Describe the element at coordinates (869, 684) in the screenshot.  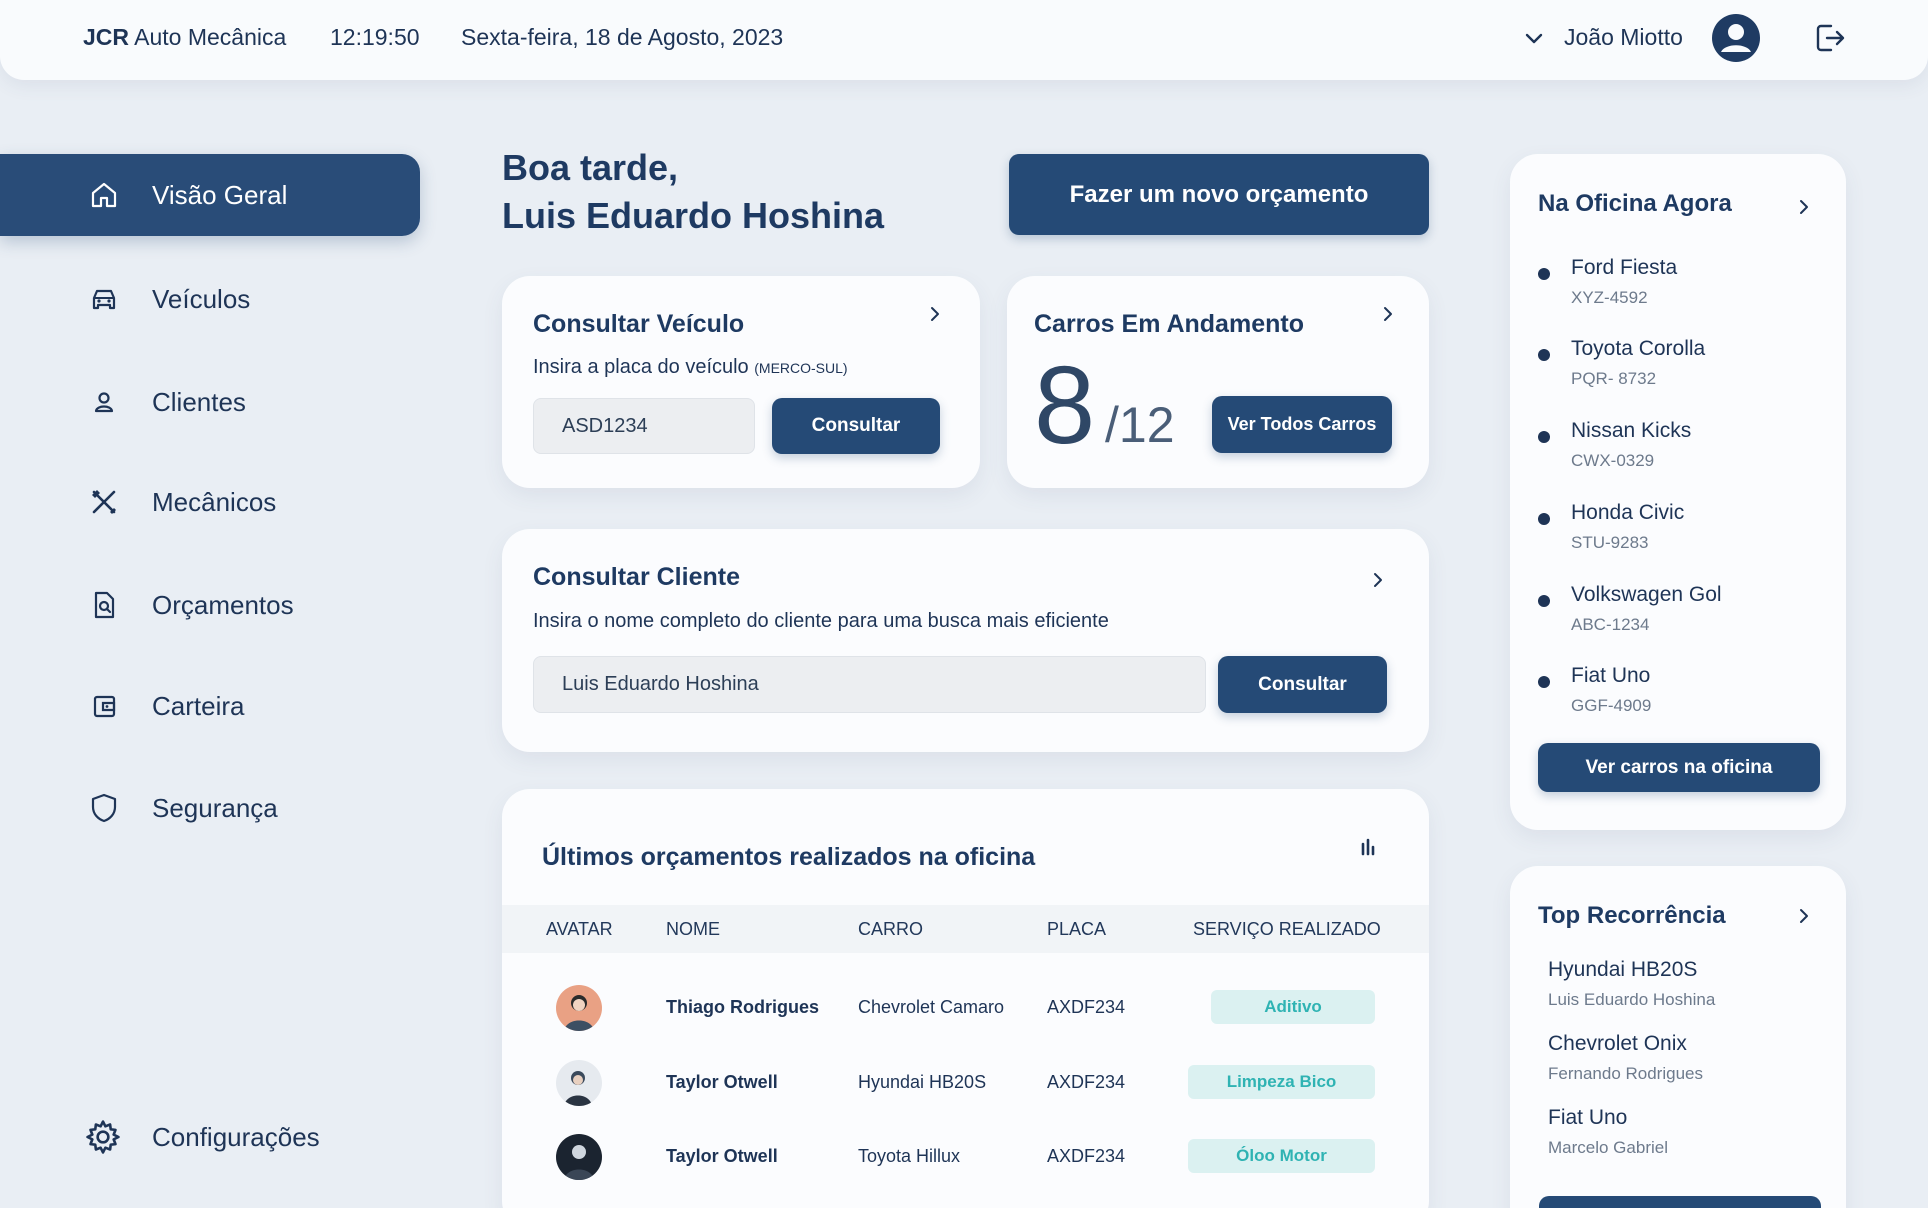
I see `client-name-input: Luis Eduardo Hoshina` at that location.